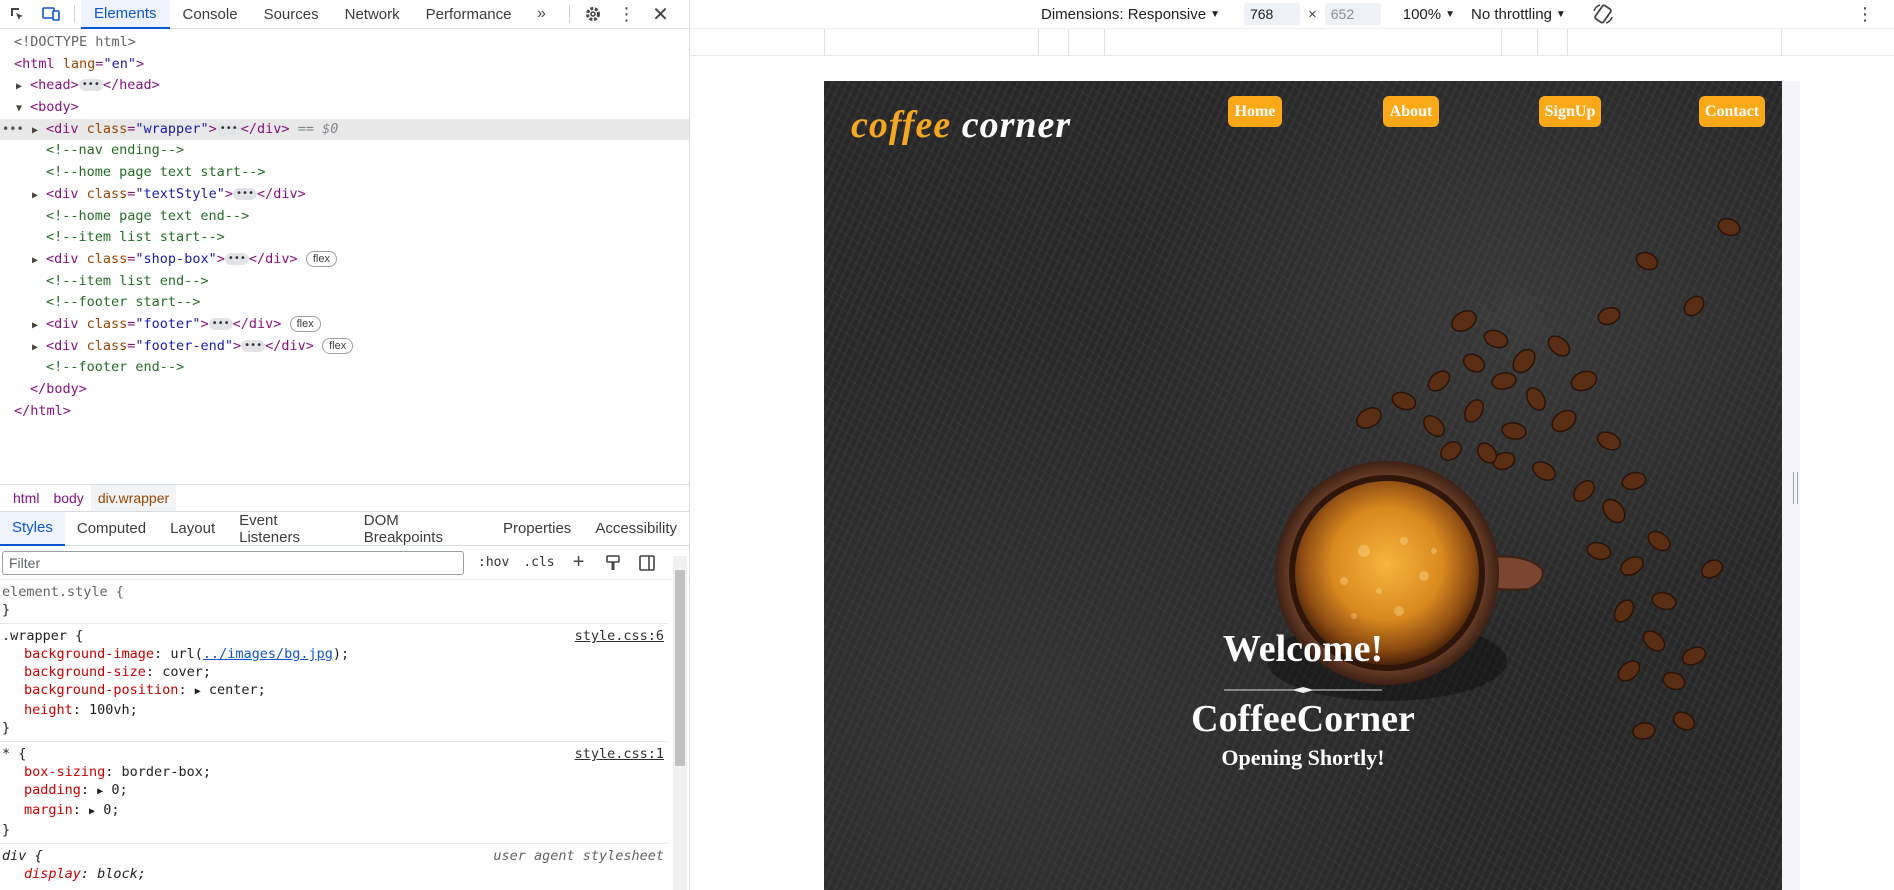 Image resolution: width=1894 pixels, height=890 pixels. I want to click on rule-source-link: style.css:1, so click(619, 754).